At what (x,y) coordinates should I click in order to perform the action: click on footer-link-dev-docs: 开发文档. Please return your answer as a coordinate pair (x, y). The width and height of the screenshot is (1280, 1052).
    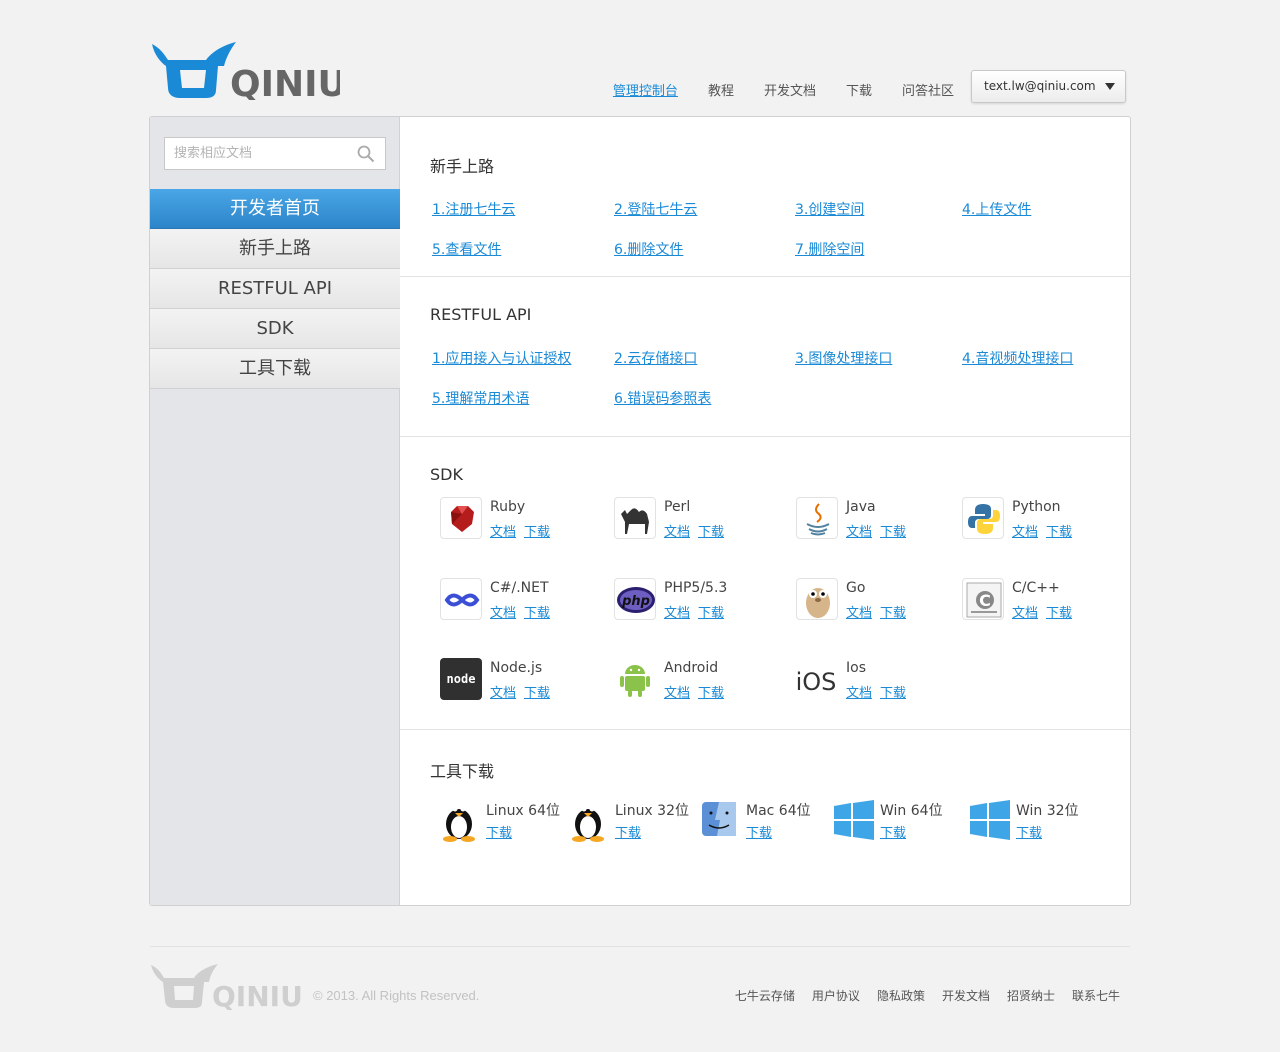
    Looking at the image, I should click on (966, 995).